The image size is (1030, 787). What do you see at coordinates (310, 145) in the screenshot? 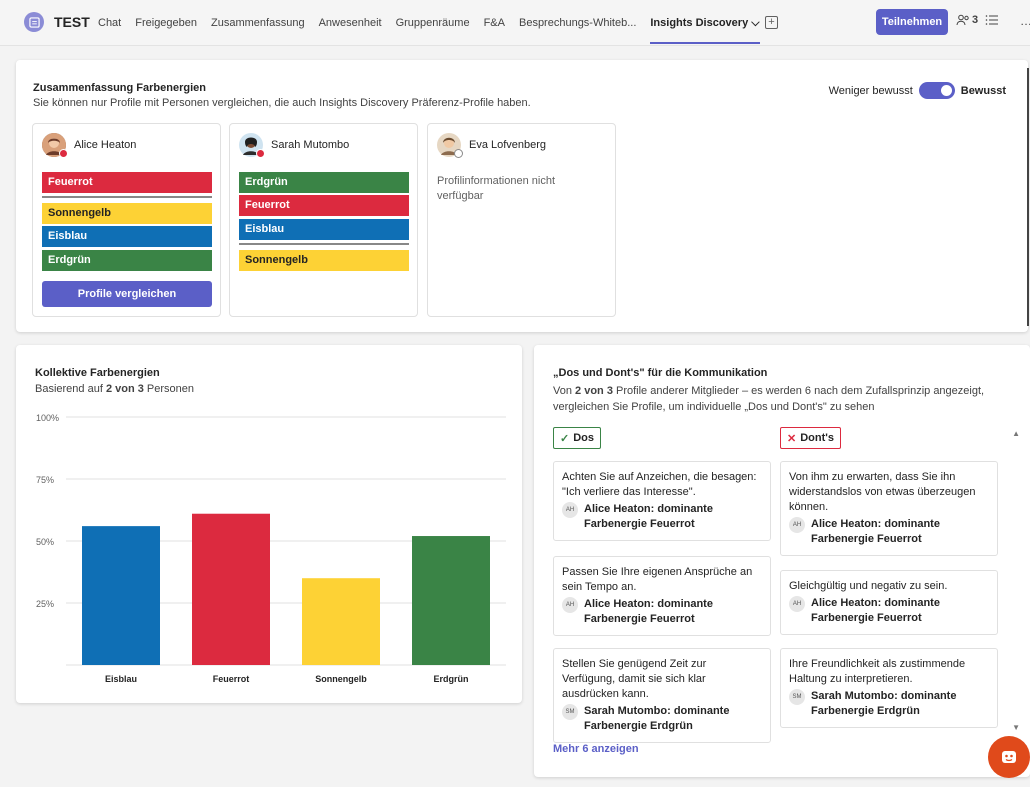
I see `person-name: Sarah Mutombo` at bounding box center [310, 145].